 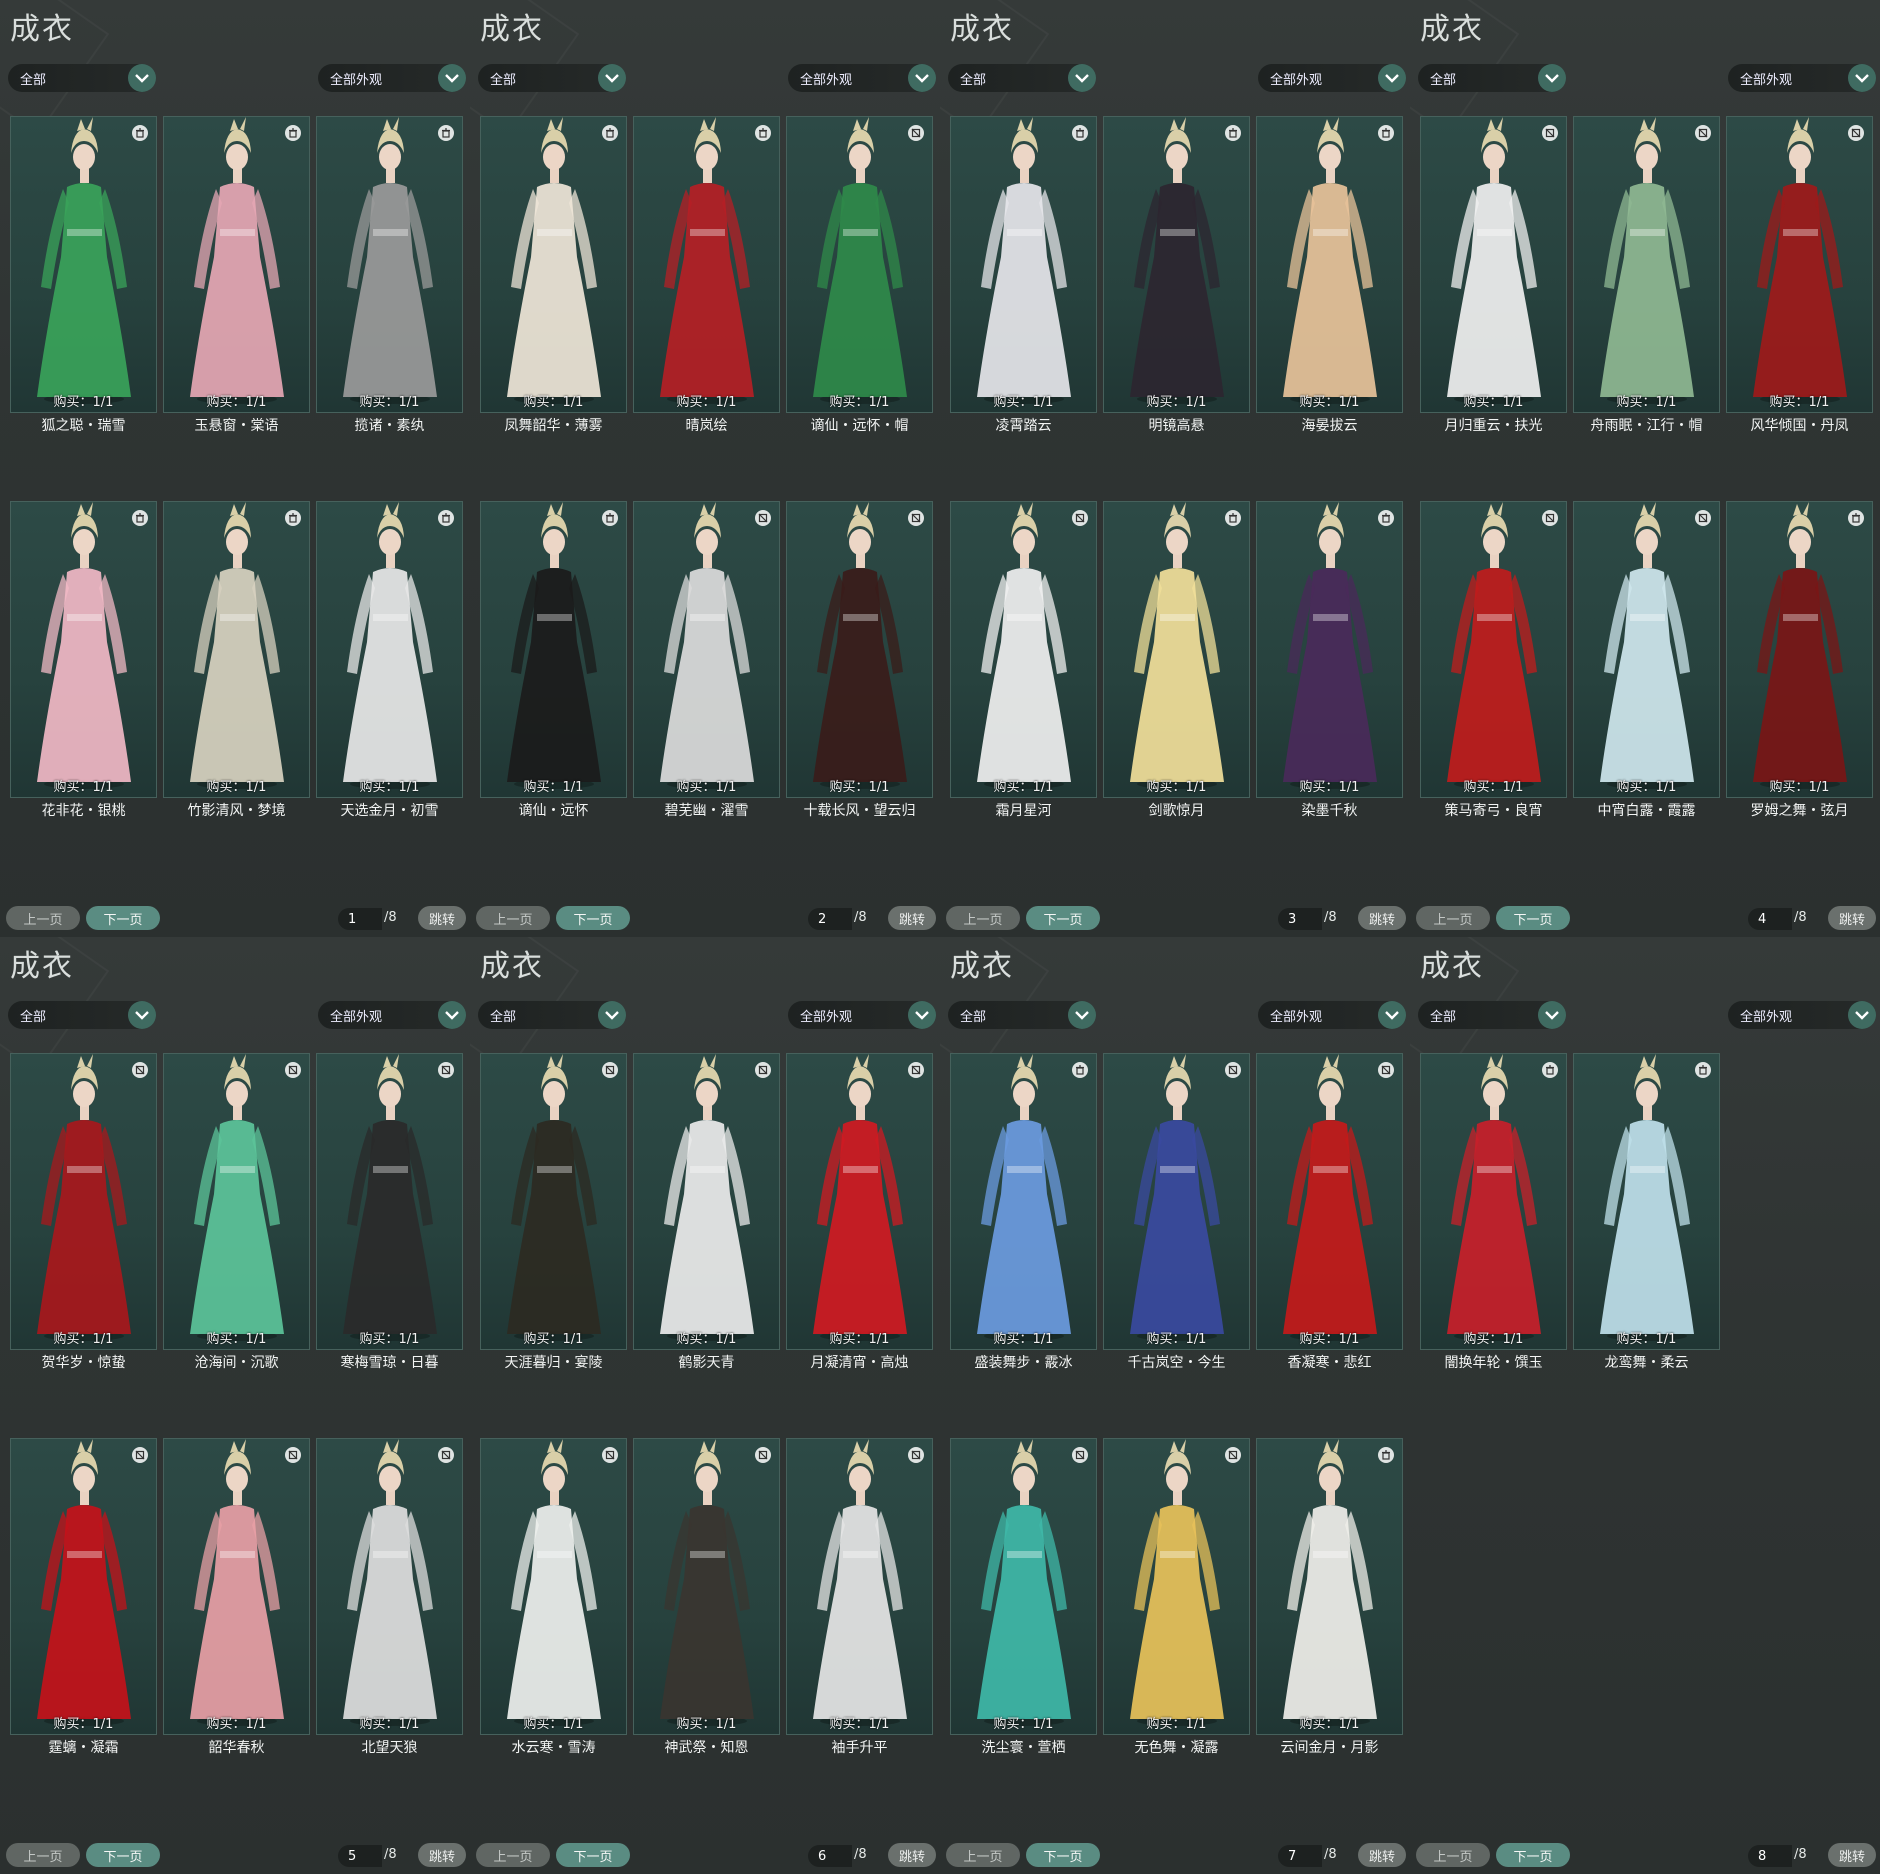 I want to click on page-number-input: 7, so click(x=1300, y=1856).